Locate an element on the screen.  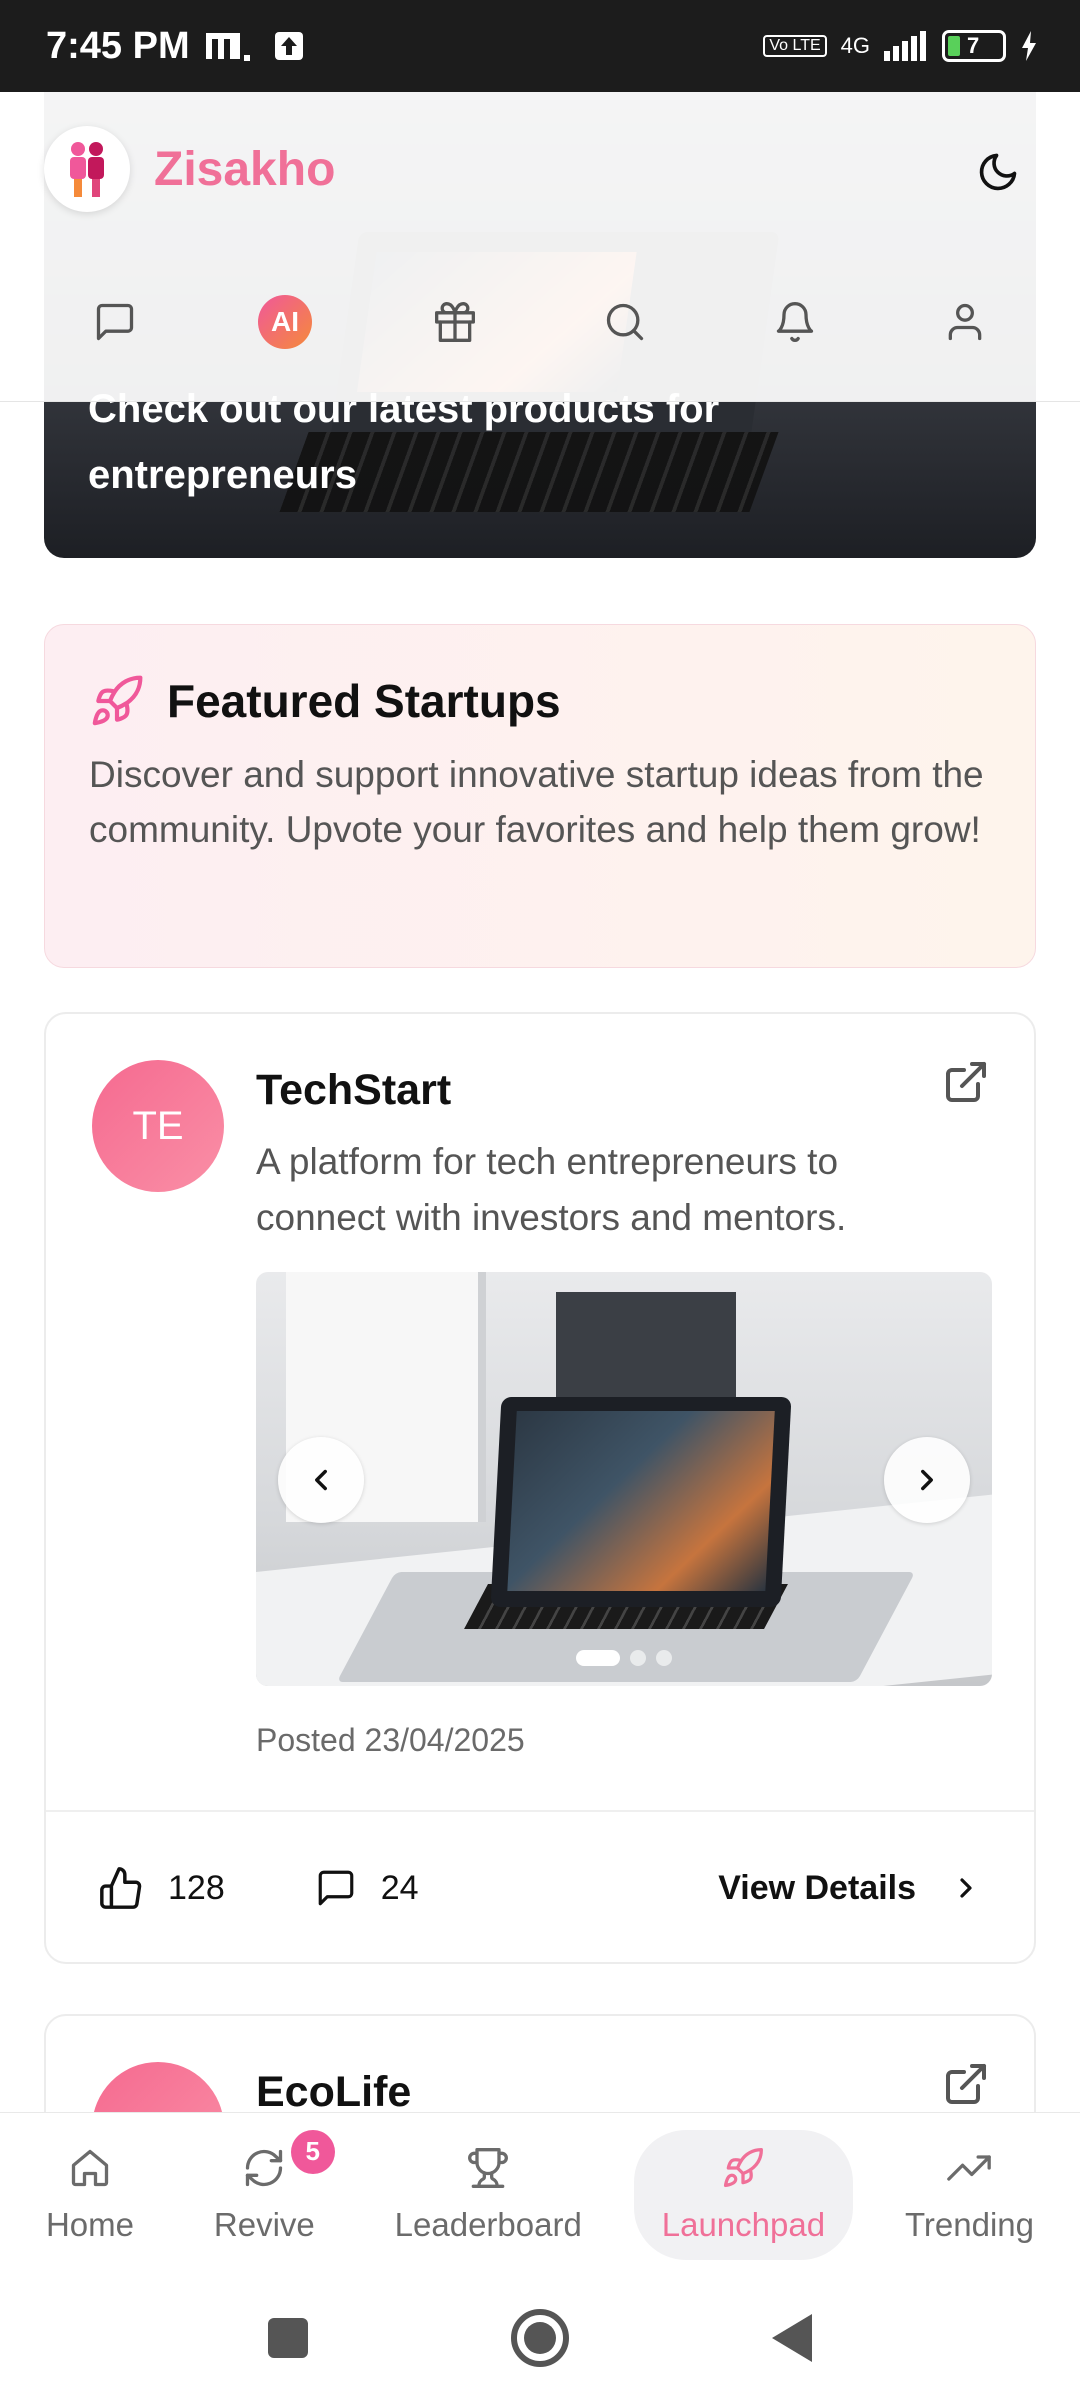
carousel-next-button is located at coordinates (927, 1480).